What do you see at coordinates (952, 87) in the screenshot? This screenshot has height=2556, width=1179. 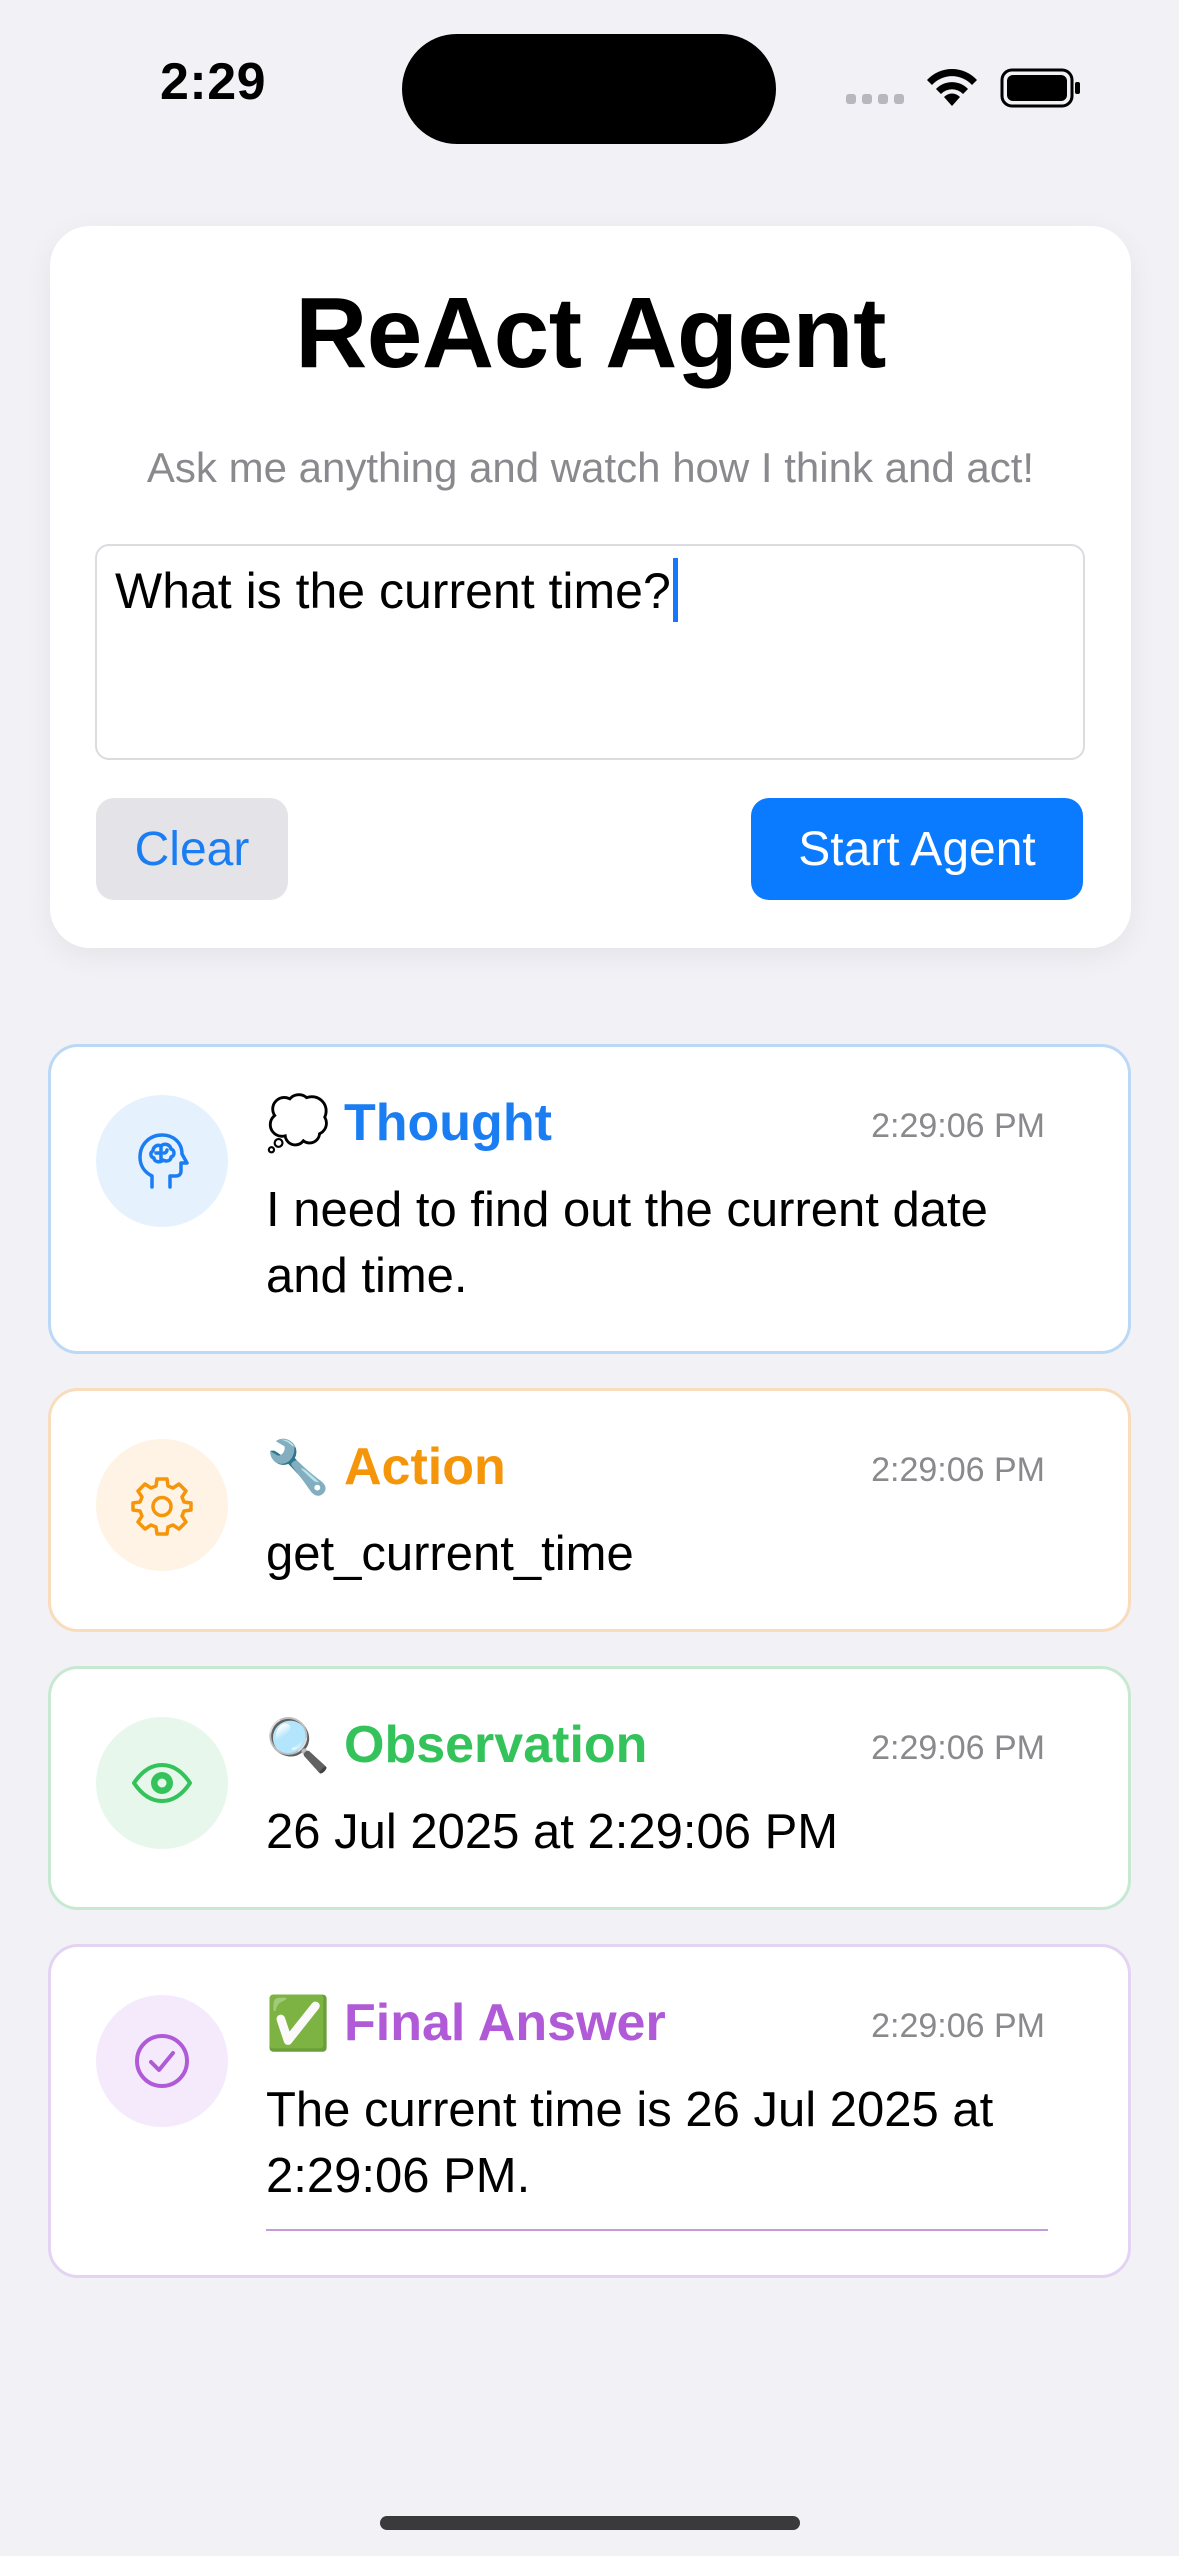 I see `wifi-icon` at bounding box center [952, 87].